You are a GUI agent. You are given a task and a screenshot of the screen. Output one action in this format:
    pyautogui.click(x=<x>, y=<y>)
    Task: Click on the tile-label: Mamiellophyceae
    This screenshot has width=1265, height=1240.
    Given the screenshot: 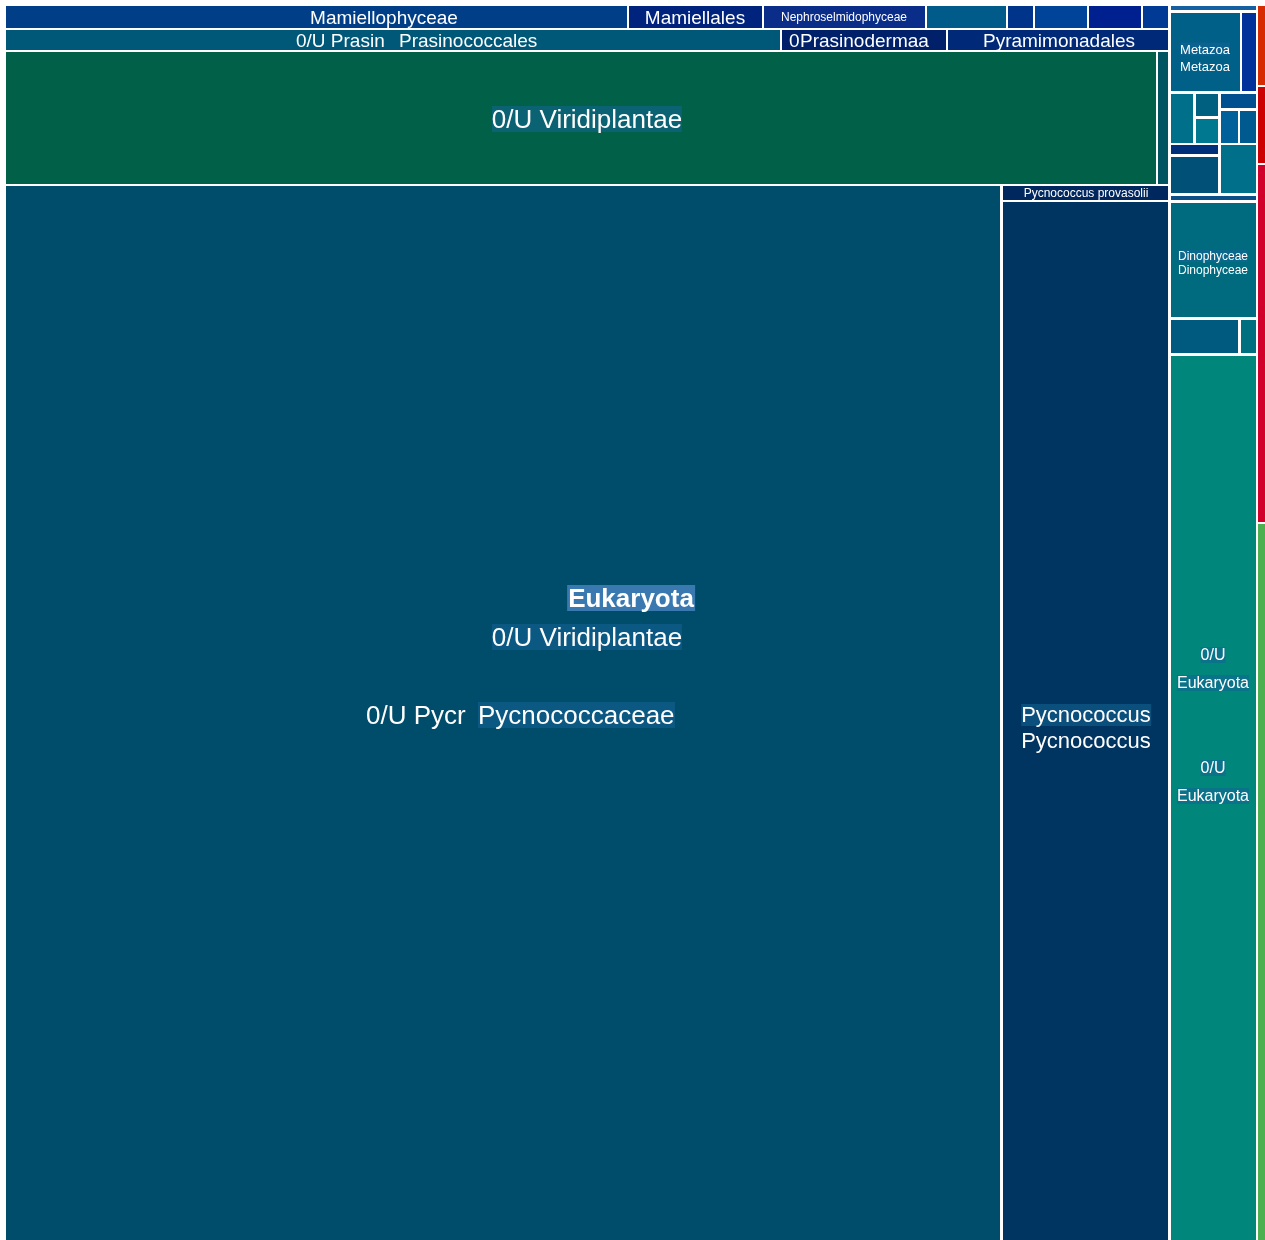 What is the action you would take?
    pyautogui.click(x=384, y=17)
    